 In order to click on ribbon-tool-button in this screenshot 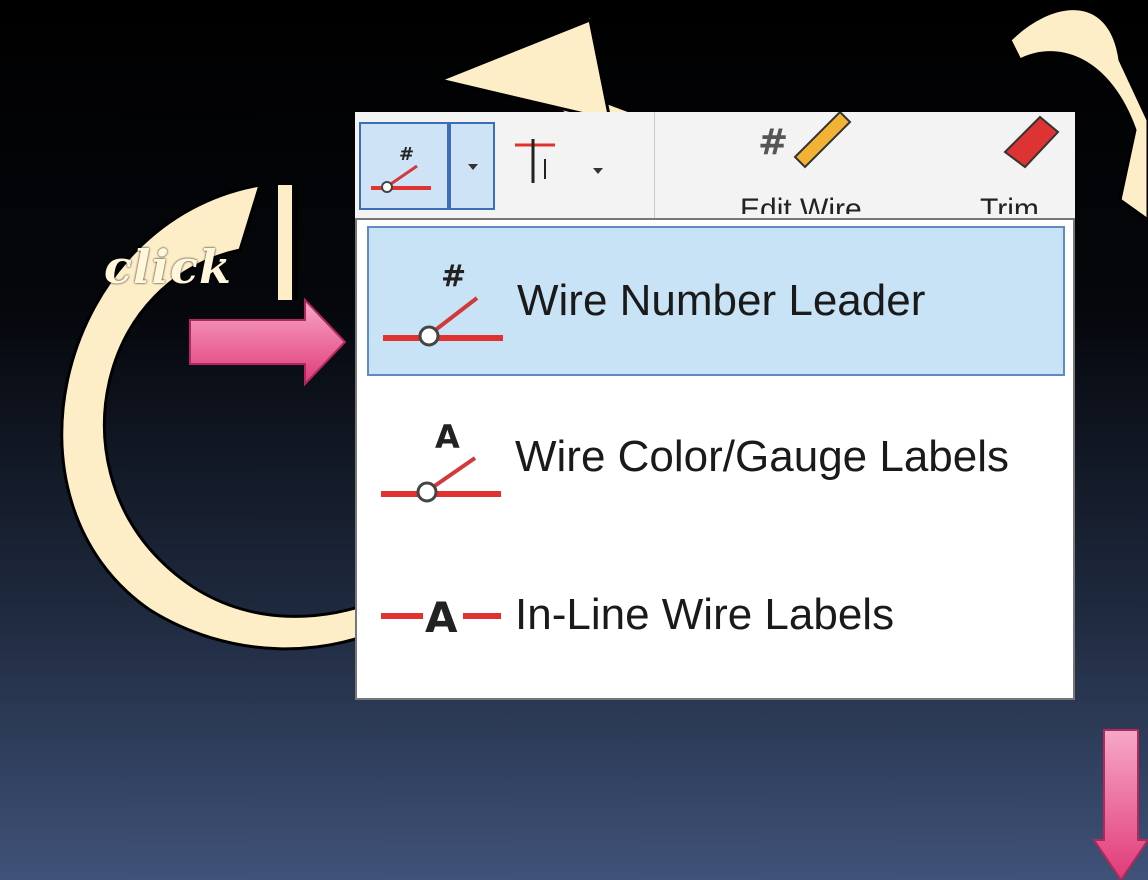, I will do `click(560, 170)`.